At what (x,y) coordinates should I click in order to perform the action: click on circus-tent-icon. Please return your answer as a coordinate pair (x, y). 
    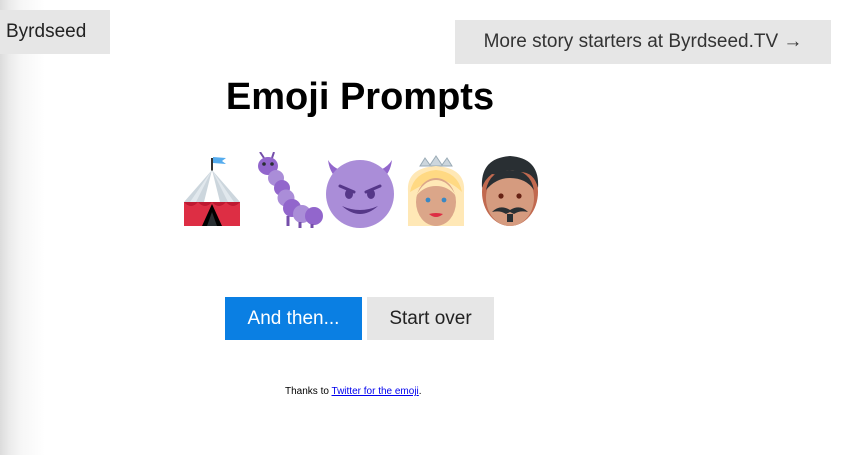
    Looking at the image, I should click on (214, 192).